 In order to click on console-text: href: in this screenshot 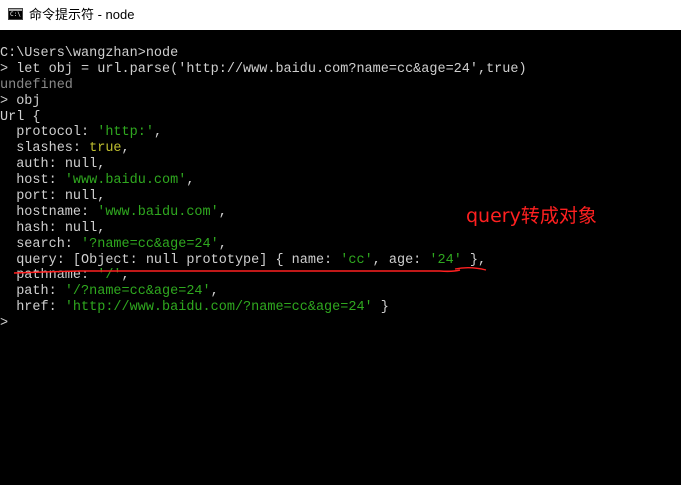, I will do `click(32, 308)`.